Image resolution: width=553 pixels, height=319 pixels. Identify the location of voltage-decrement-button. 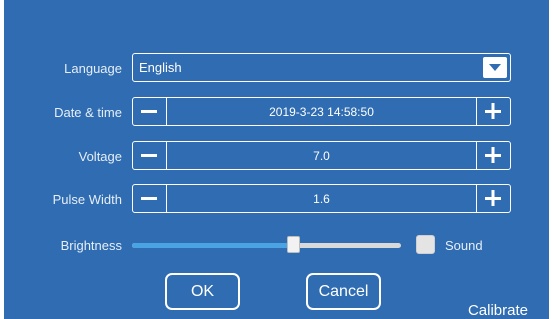
(150, 155).